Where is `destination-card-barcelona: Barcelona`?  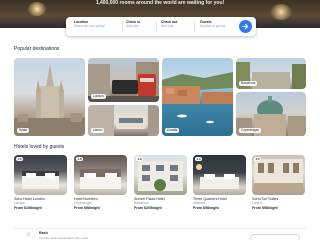 destination-card-barcelona: Barcelona is located at coordinates (271, 73).